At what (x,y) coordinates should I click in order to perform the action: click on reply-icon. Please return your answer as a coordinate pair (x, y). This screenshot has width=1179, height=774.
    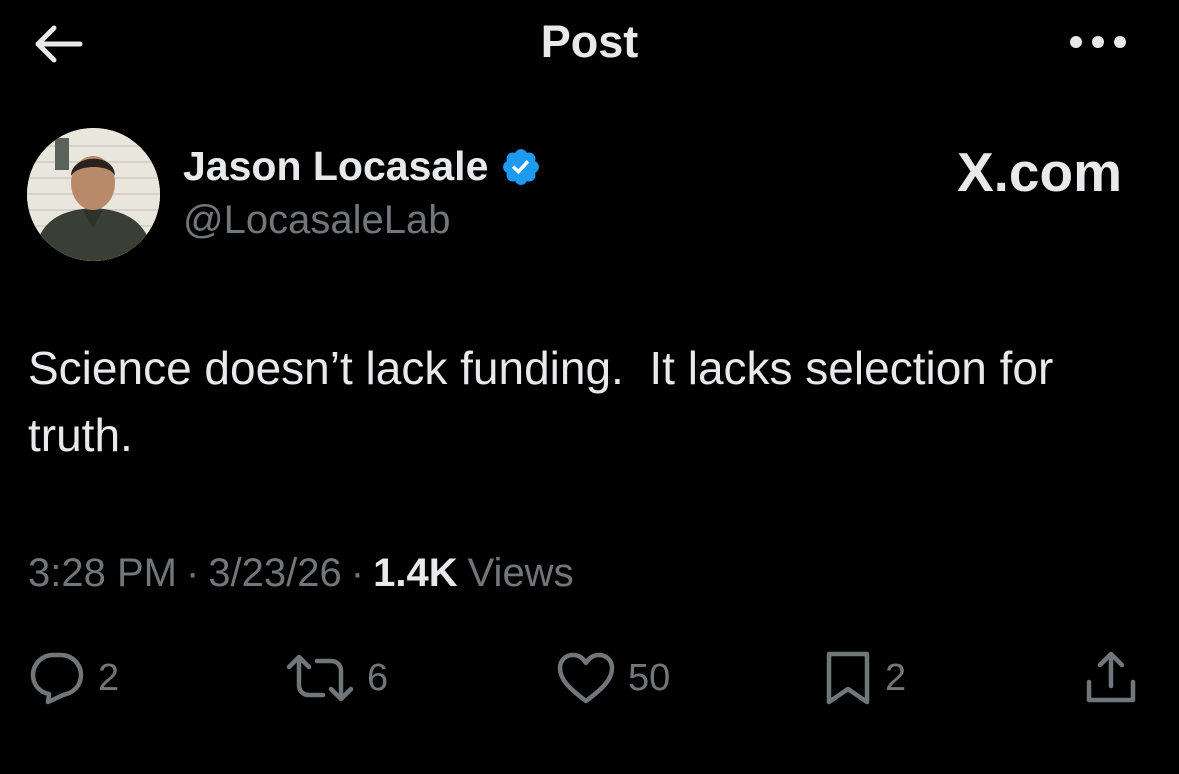
    Looking at the image, I should click on (57, 678).